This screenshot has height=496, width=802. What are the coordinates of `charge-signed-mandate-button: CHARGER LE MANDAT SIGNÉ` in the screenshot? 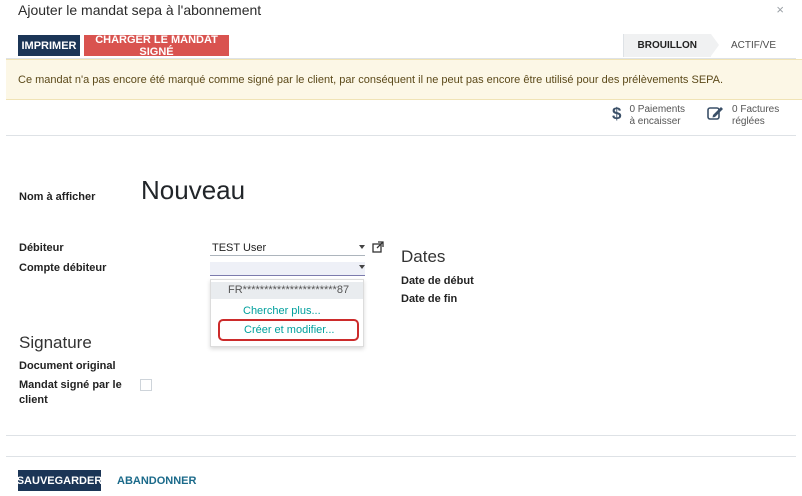 It's located at (156, 46).